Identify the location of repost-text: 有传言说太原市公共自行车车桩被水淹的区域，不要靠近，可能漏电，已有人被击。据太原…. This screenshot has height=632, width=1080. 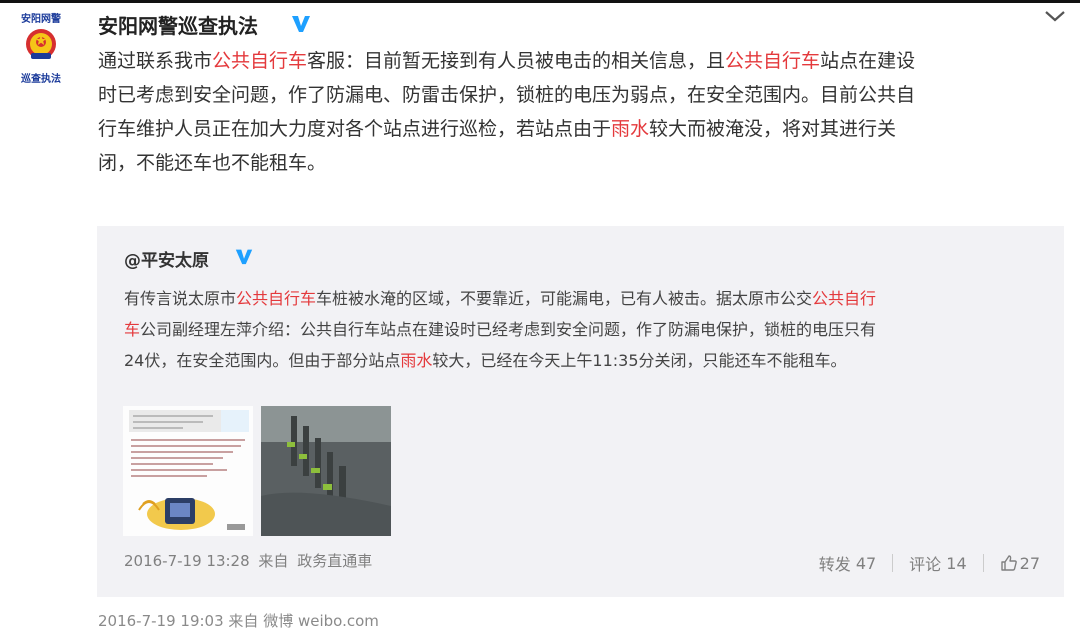
(589, 329).